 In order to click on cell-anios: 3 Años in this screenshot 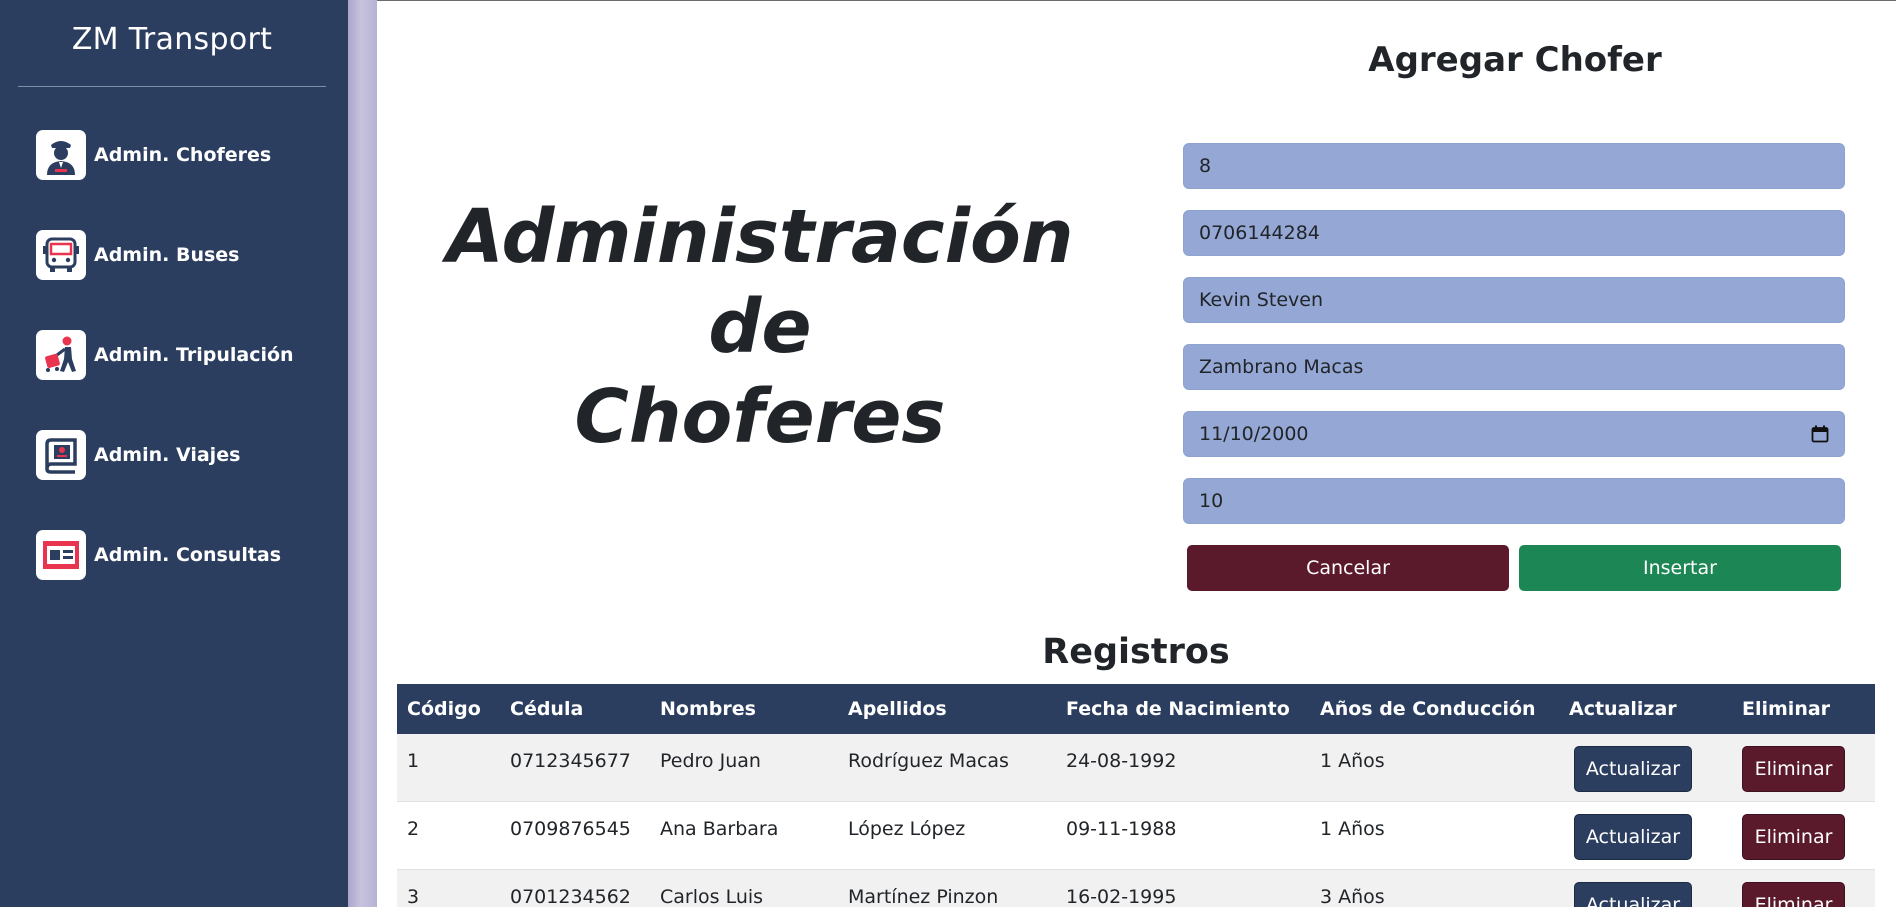, I will do `click(1352, 896)`.